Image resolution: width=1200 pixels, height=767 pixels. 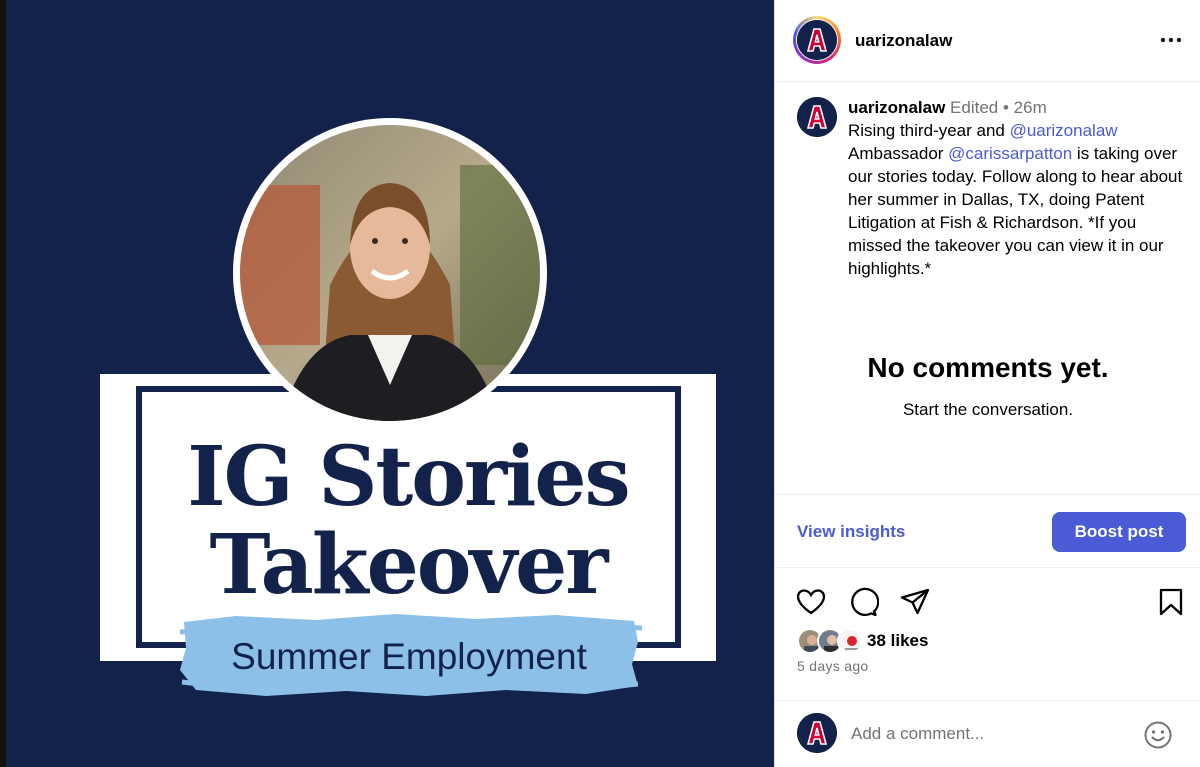 I want to click on media-title-line-2: Takeover, so click(x=408, y=565).